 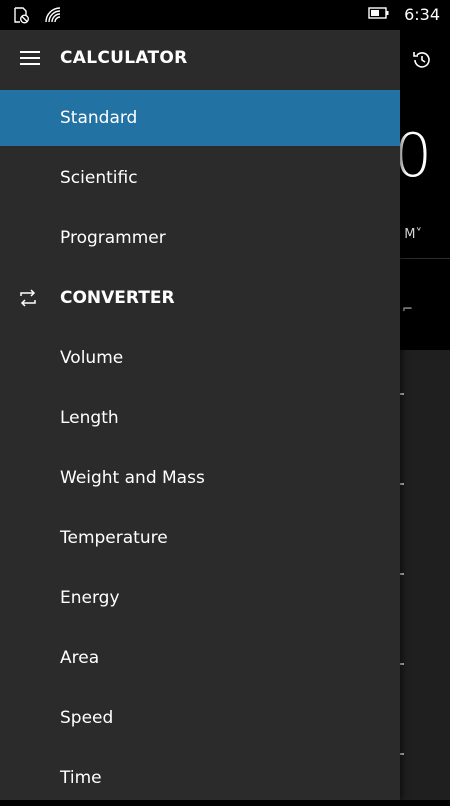 What do you see at coordinates (200, 298) in the screenshot?
I see `converter-section-header: CONVERTER` at bounding box center [200, 298].